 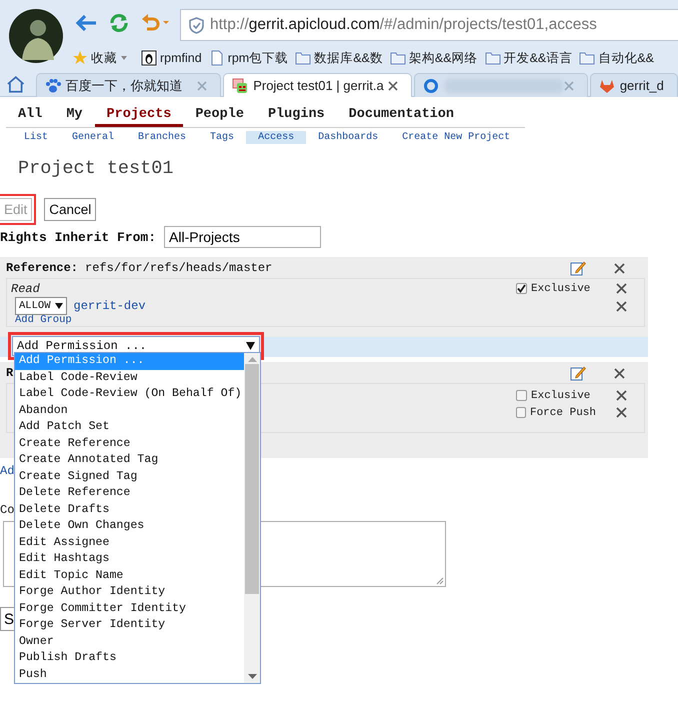 What do you see at coordinates (42, 268) in the screenshot?
I see `reference-label: Reference:` at bounding box center [42, 268].